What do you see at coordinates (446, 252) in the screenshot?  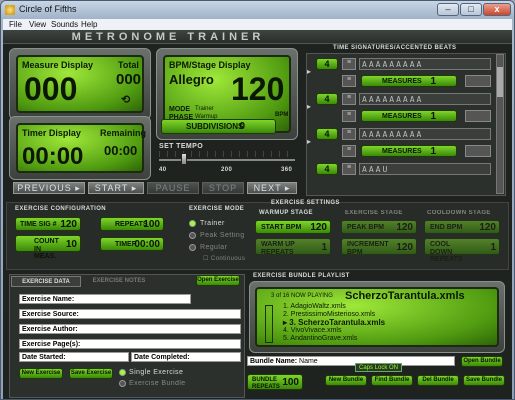 I see `cooldown-repeats-label: COOL DOWN REPEATS` at bounding box center [446, 252].